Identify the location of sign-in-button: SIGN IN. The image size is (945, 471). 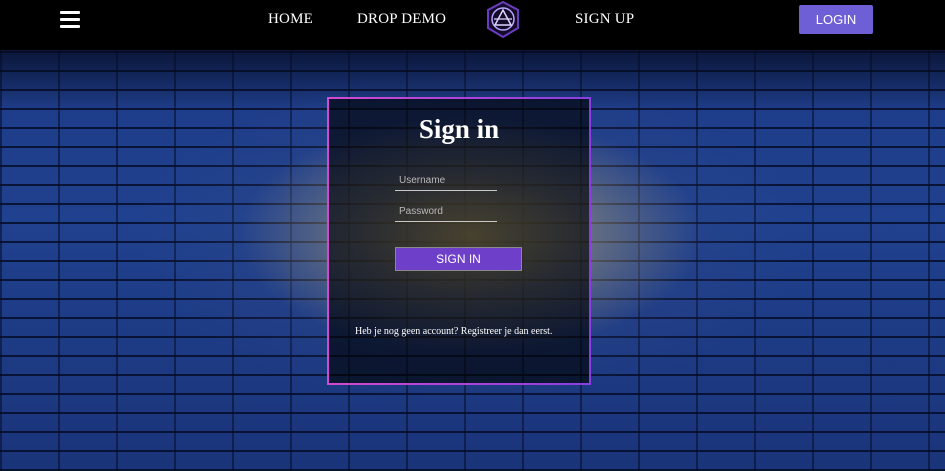
(458, 259).